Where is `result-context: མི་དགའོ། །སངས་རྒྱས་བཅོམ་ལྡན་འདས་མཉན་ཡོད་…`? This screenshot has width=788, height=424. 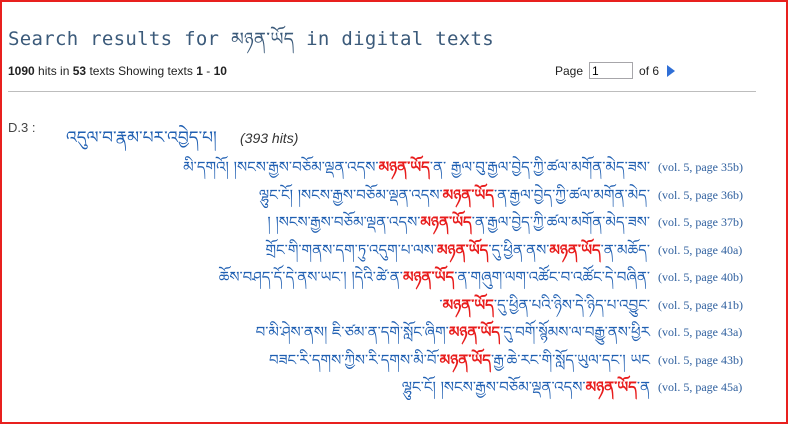
result-context: མི་དགའོ། །སངས་རྒྱས་བཅོམ་ལྡན་འདས་མཉན་ཡོད་… is located at coordinates (416, 167).